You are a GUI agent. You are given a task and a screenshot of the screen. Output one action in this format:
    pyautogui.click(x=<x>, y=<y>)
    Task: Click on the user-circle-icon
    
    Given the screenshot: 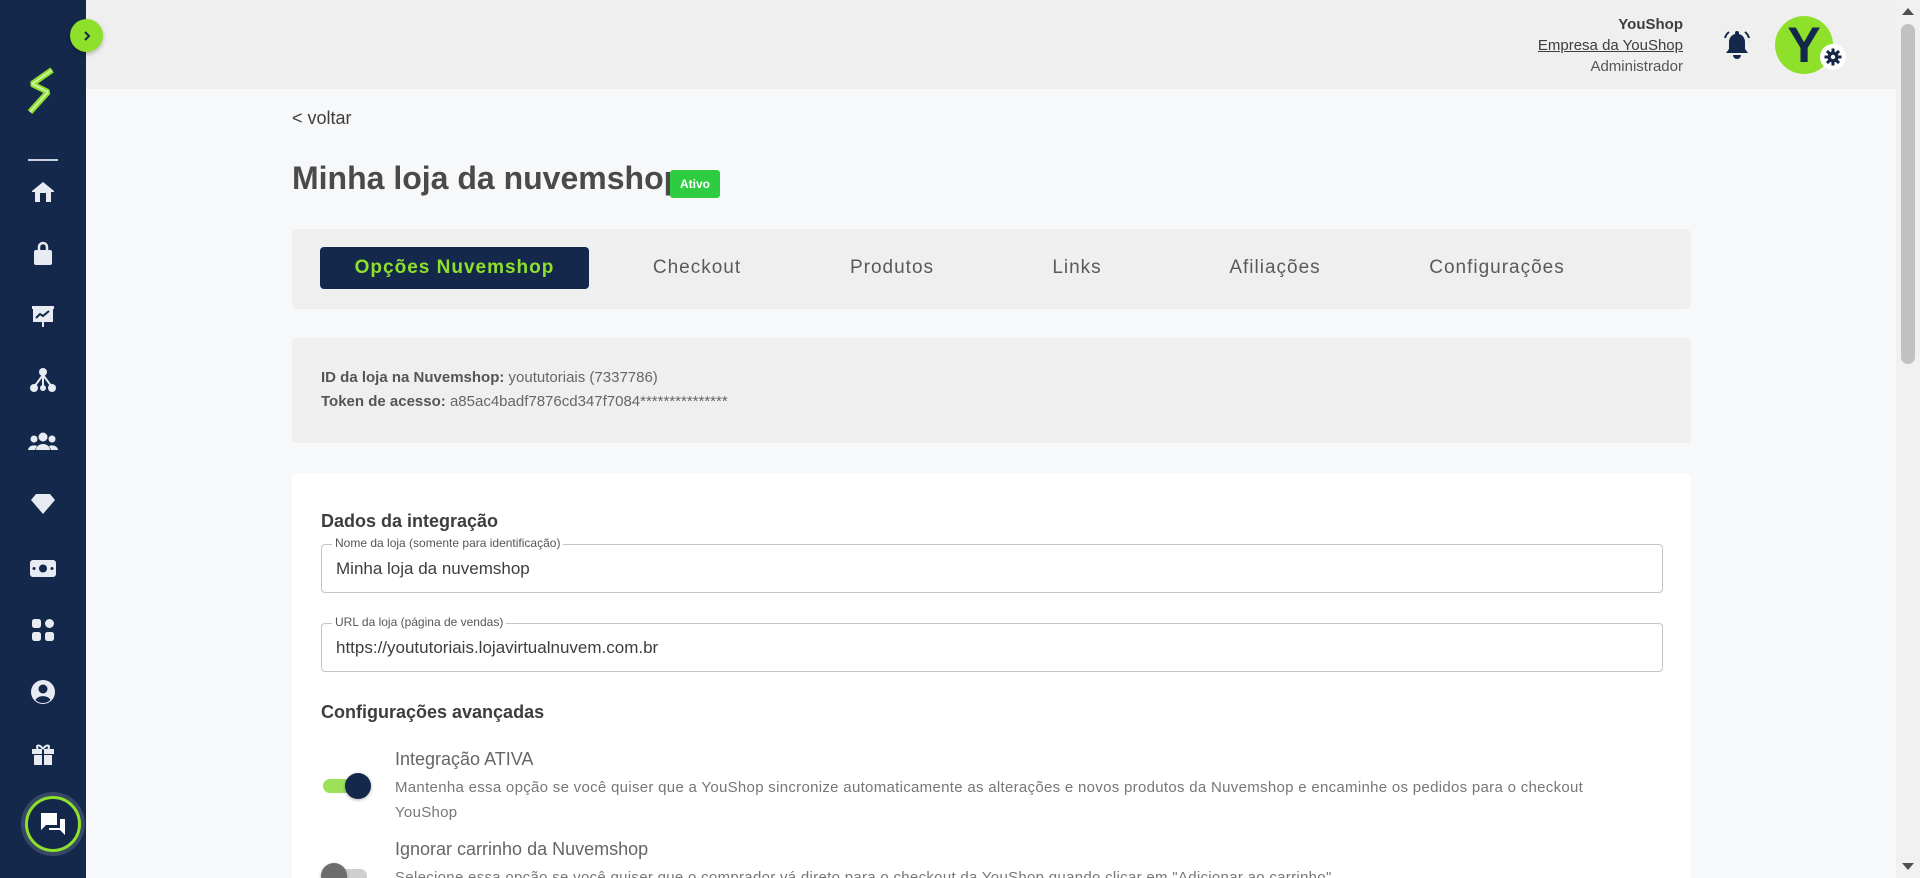 What is the action you would take?
    pyautogui.click(x=43, y=692)
    